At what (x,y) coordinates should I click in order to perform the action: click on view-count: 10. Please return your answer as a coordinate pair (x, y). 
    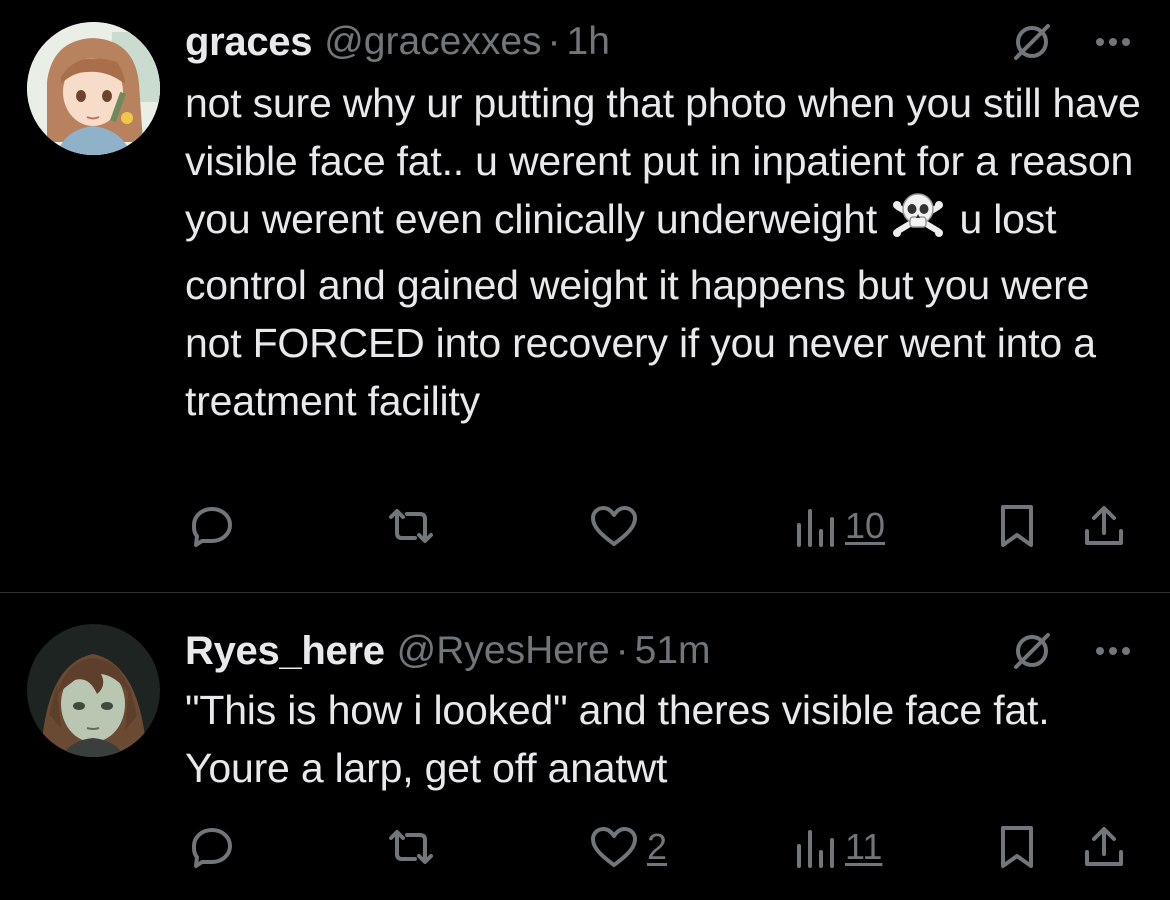
    Looking at the image, I should click on (865, 525).